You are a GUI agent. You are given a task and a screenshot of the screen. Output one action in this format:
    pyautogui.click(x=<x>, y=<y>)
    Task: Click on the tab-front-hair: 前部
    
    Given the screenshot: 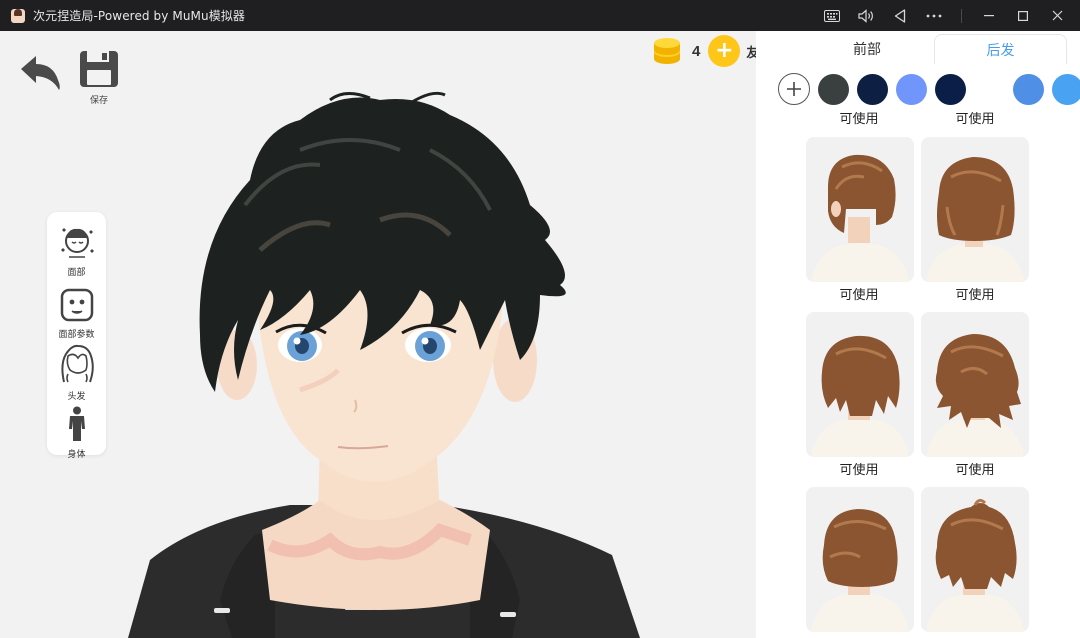 What is the action you would take?
    pyautogui.click(x=867, y=49)
    